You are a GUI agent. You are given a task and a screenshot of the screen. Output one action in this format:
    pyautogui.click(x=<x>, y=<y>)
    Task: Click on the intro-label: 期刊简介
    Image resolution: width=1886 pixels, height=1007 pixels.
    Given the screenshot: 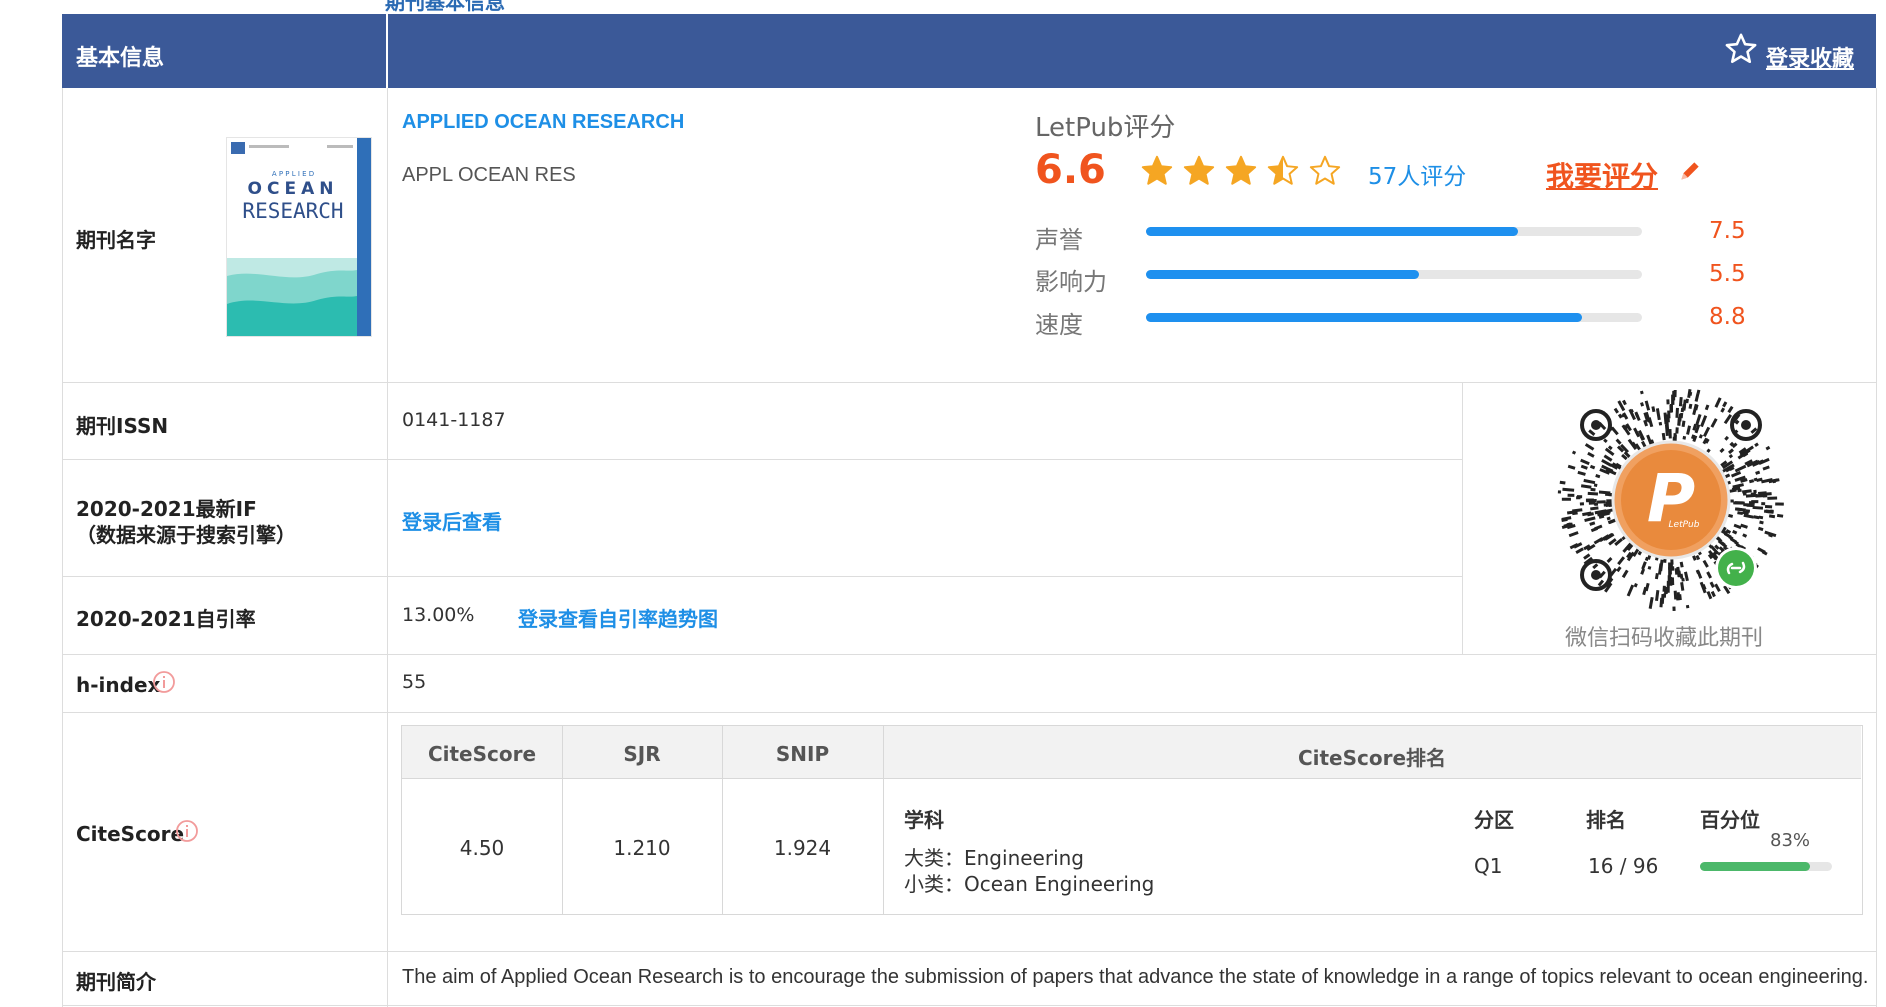 What is the action you would take?
    pyautogui.click(x=116, y=982)
    